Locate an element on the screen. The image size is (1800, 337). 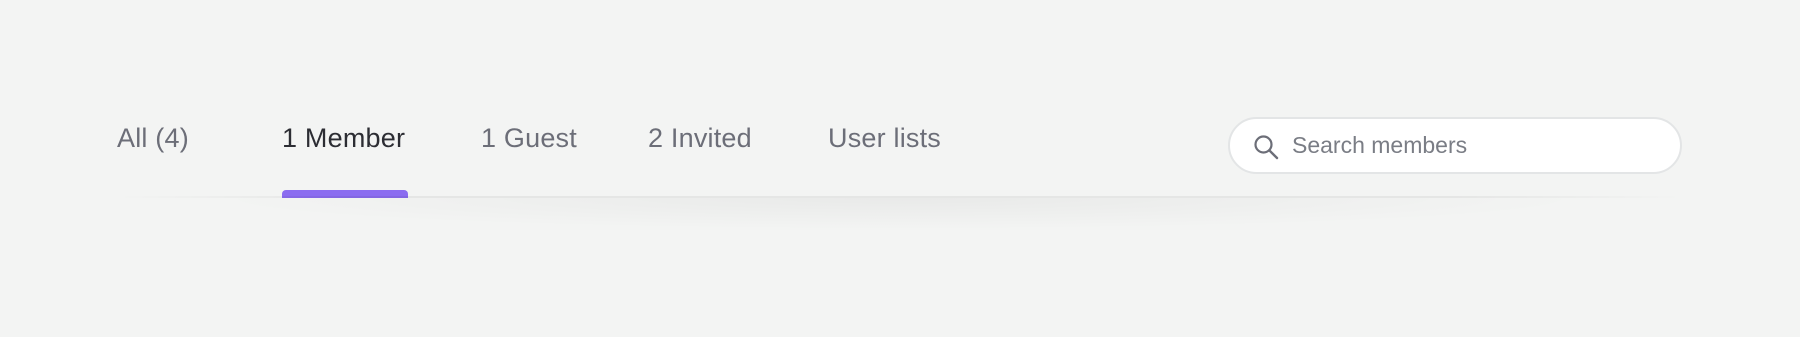
tab-invited: 2 Invited is located at coordinates (700, 138).